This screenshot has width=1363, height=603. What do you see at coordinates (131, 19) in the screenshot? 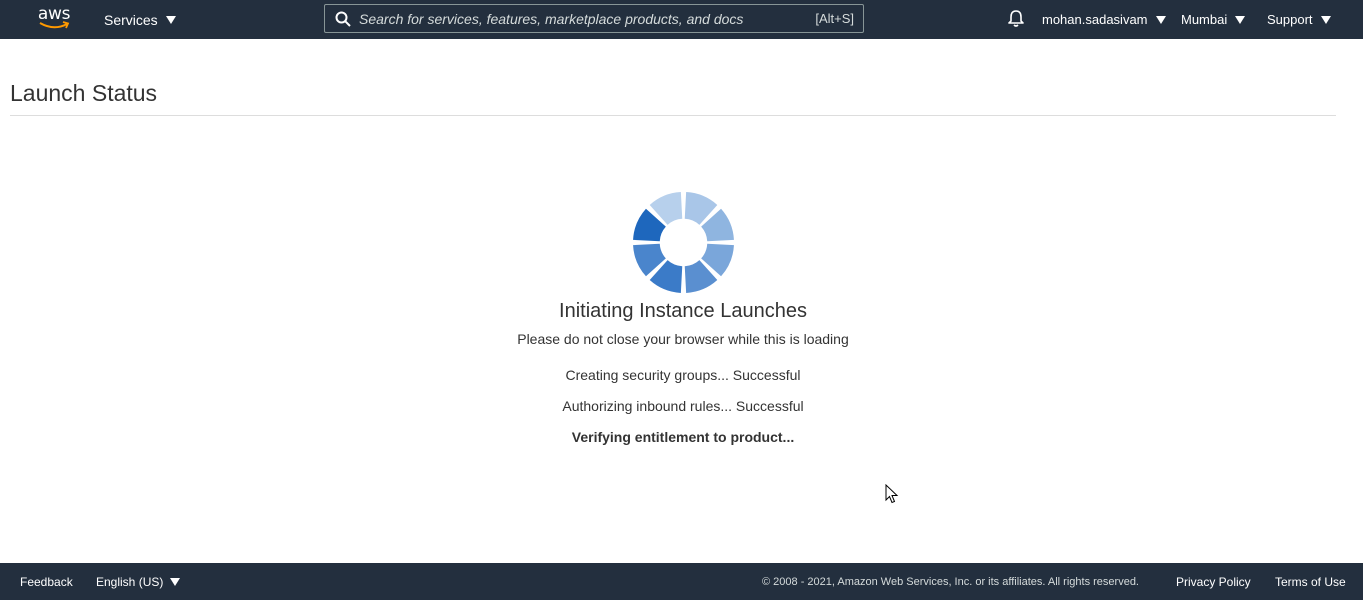
I see `services-label: Services` at bounding box center [131, 19].